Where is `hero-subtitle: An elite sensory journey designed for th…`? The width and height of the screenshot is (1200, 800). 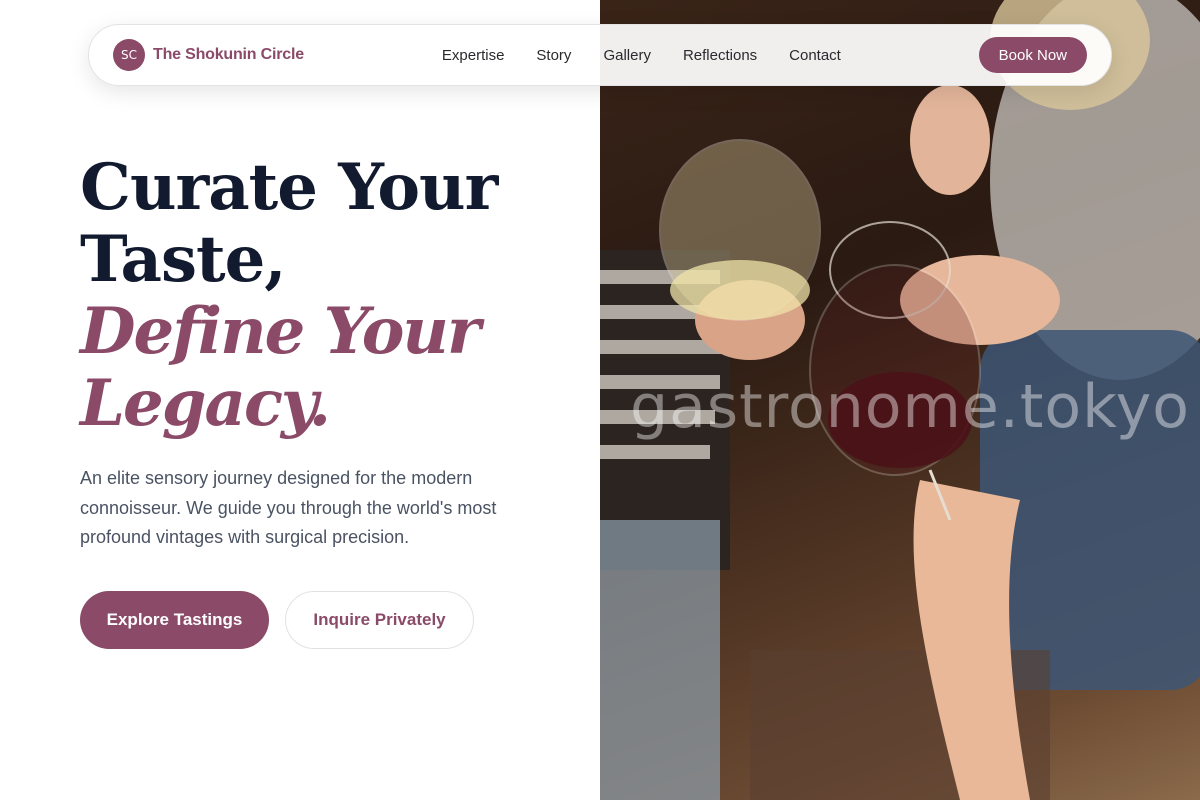 hero-subtitle: An elite sensory journey designed for th… is located at coordinates (288, 507).